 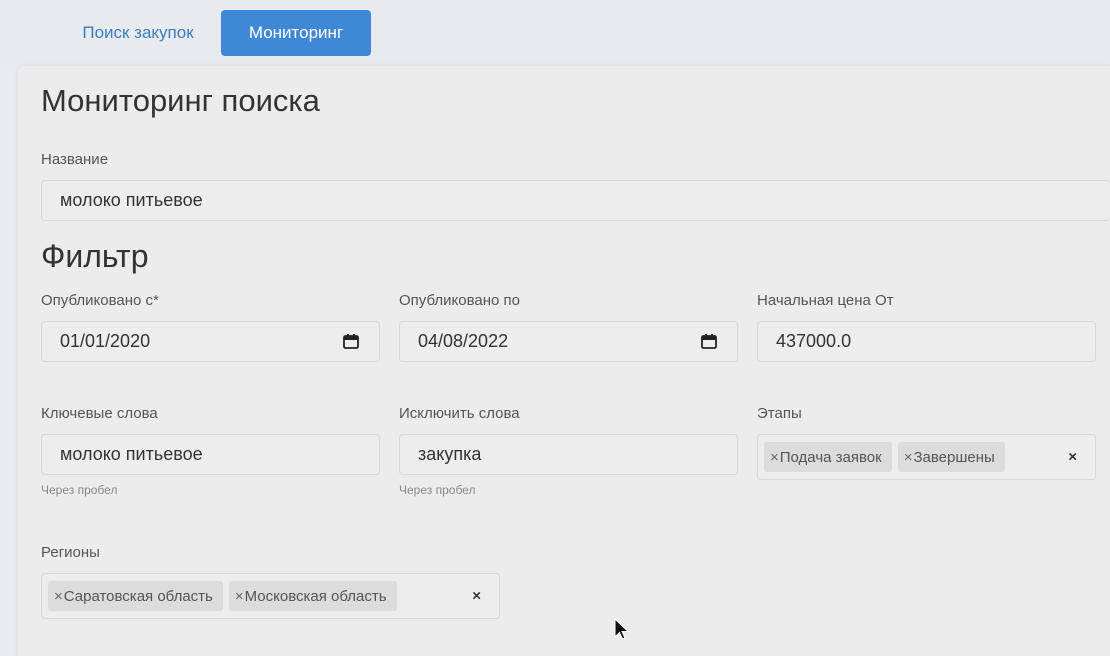 What do you see at coordinates (568, 341) in the screenshot?
I see `published-to-input: 04/08/2022` at bounding box center [568, 341].